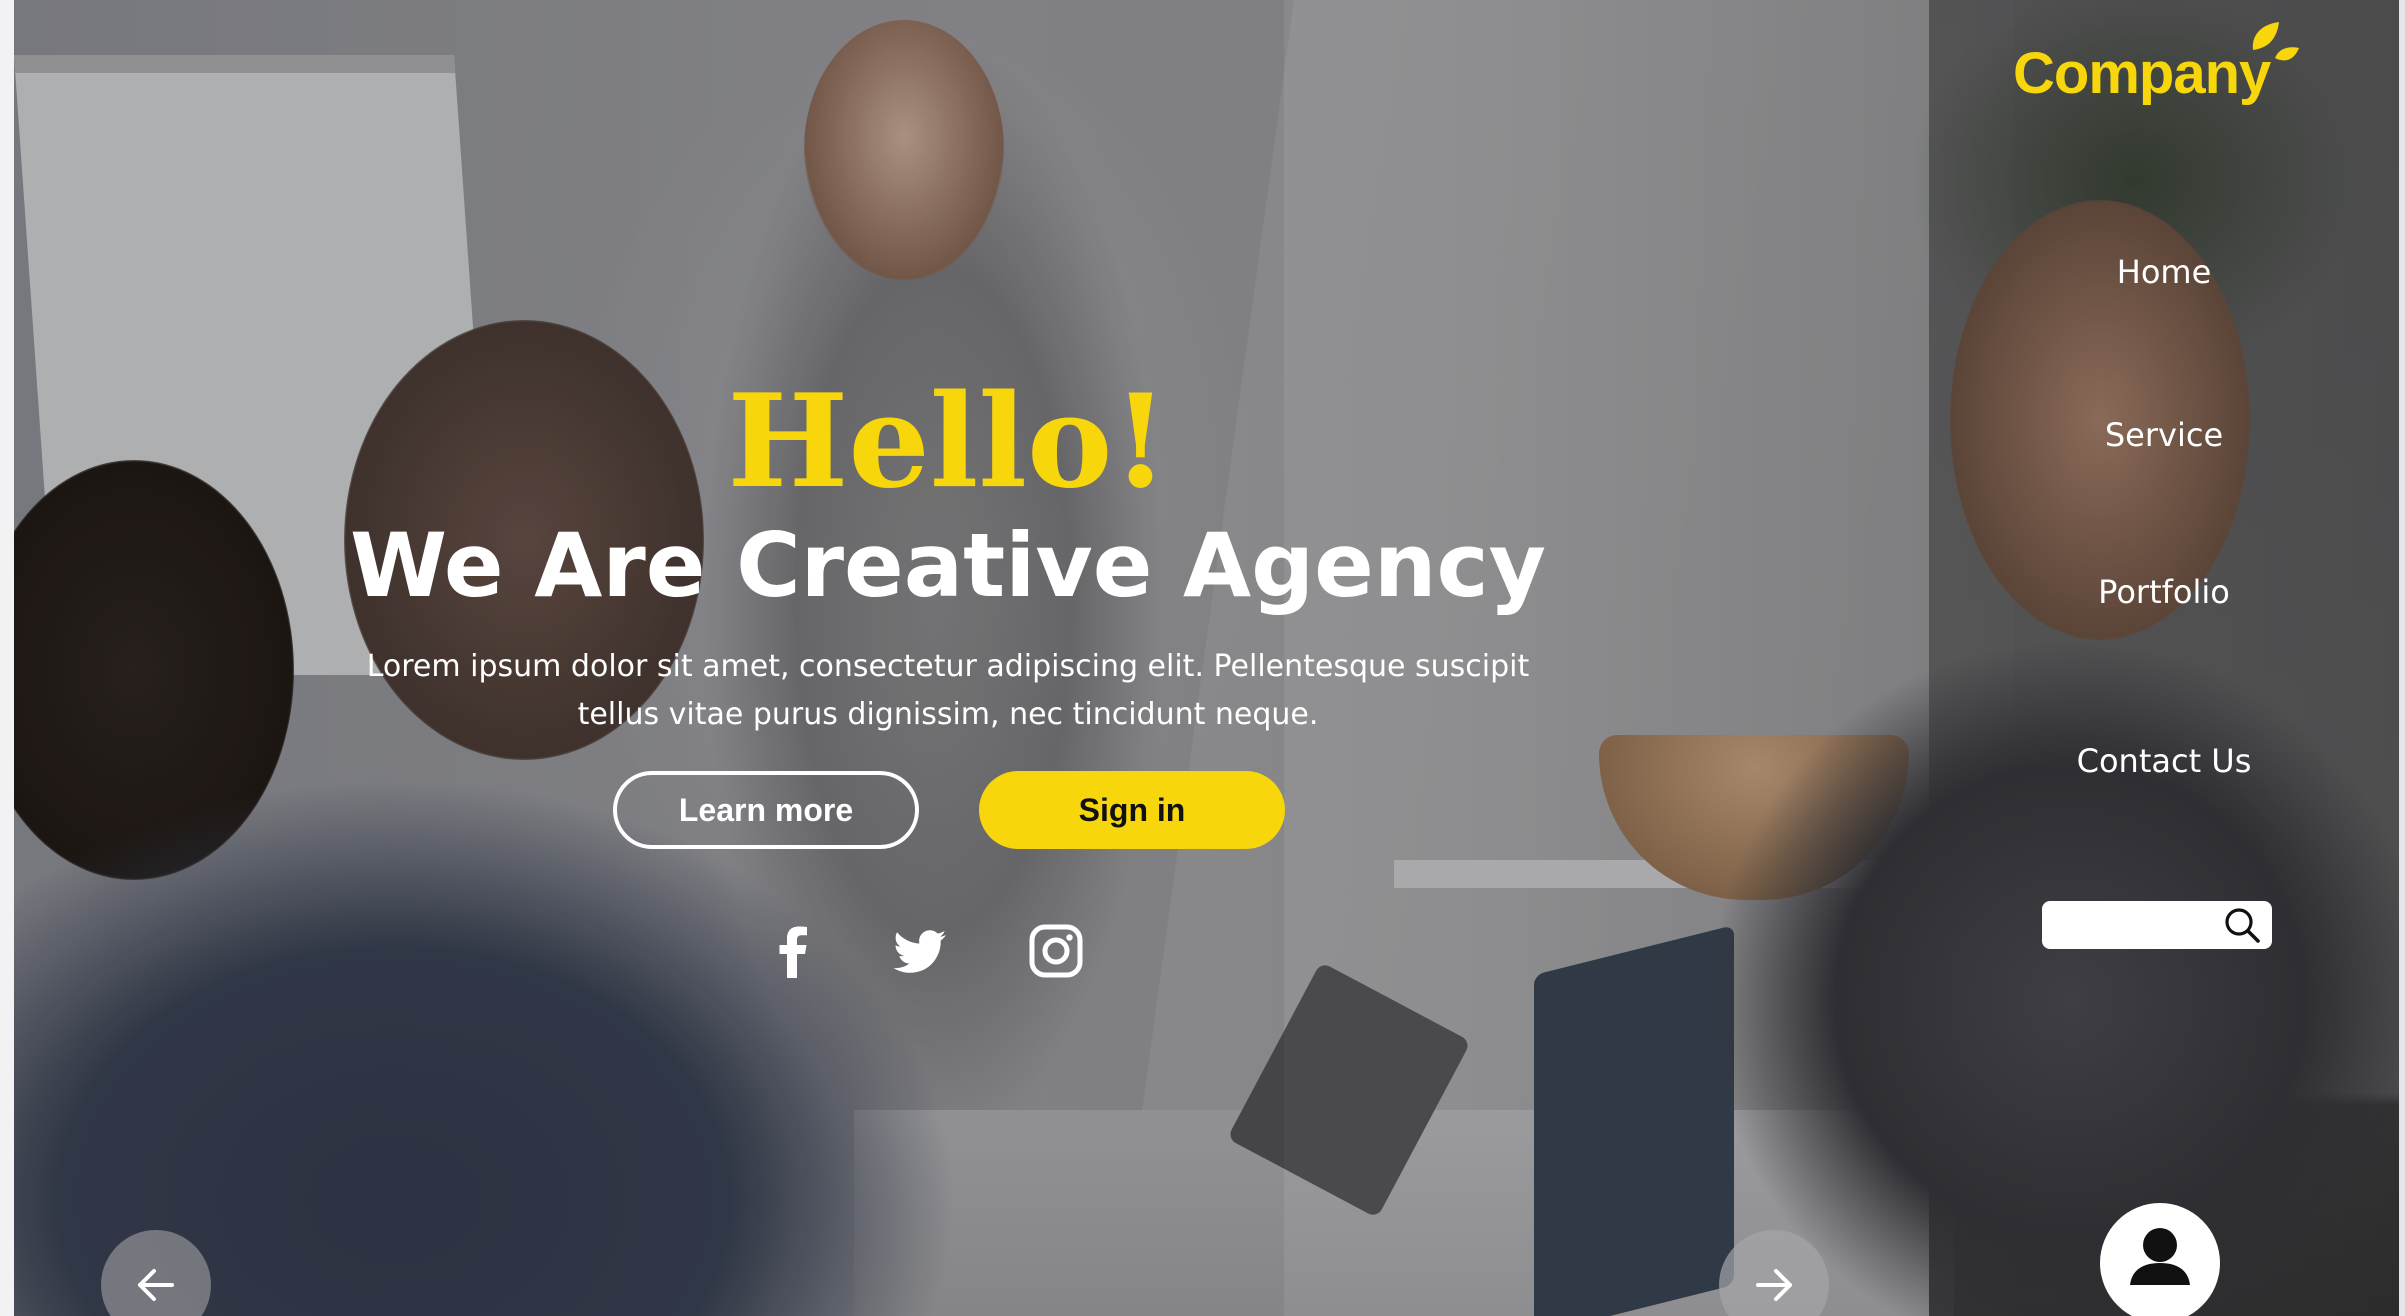  Describe the element at coordinates (2164, 435) in the screenshot. I see `nav-item-service: Service` at that location.